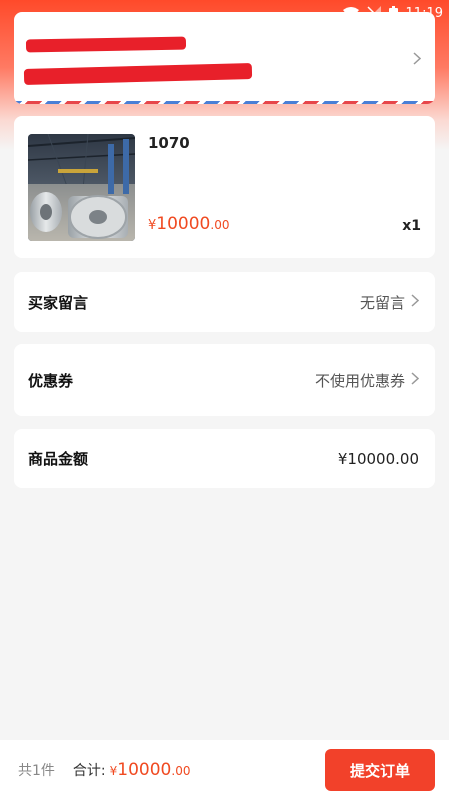  What do you see at coordinates (81, 187) in the screenshot?
I see `product-image` at bounding box center [81, 187].